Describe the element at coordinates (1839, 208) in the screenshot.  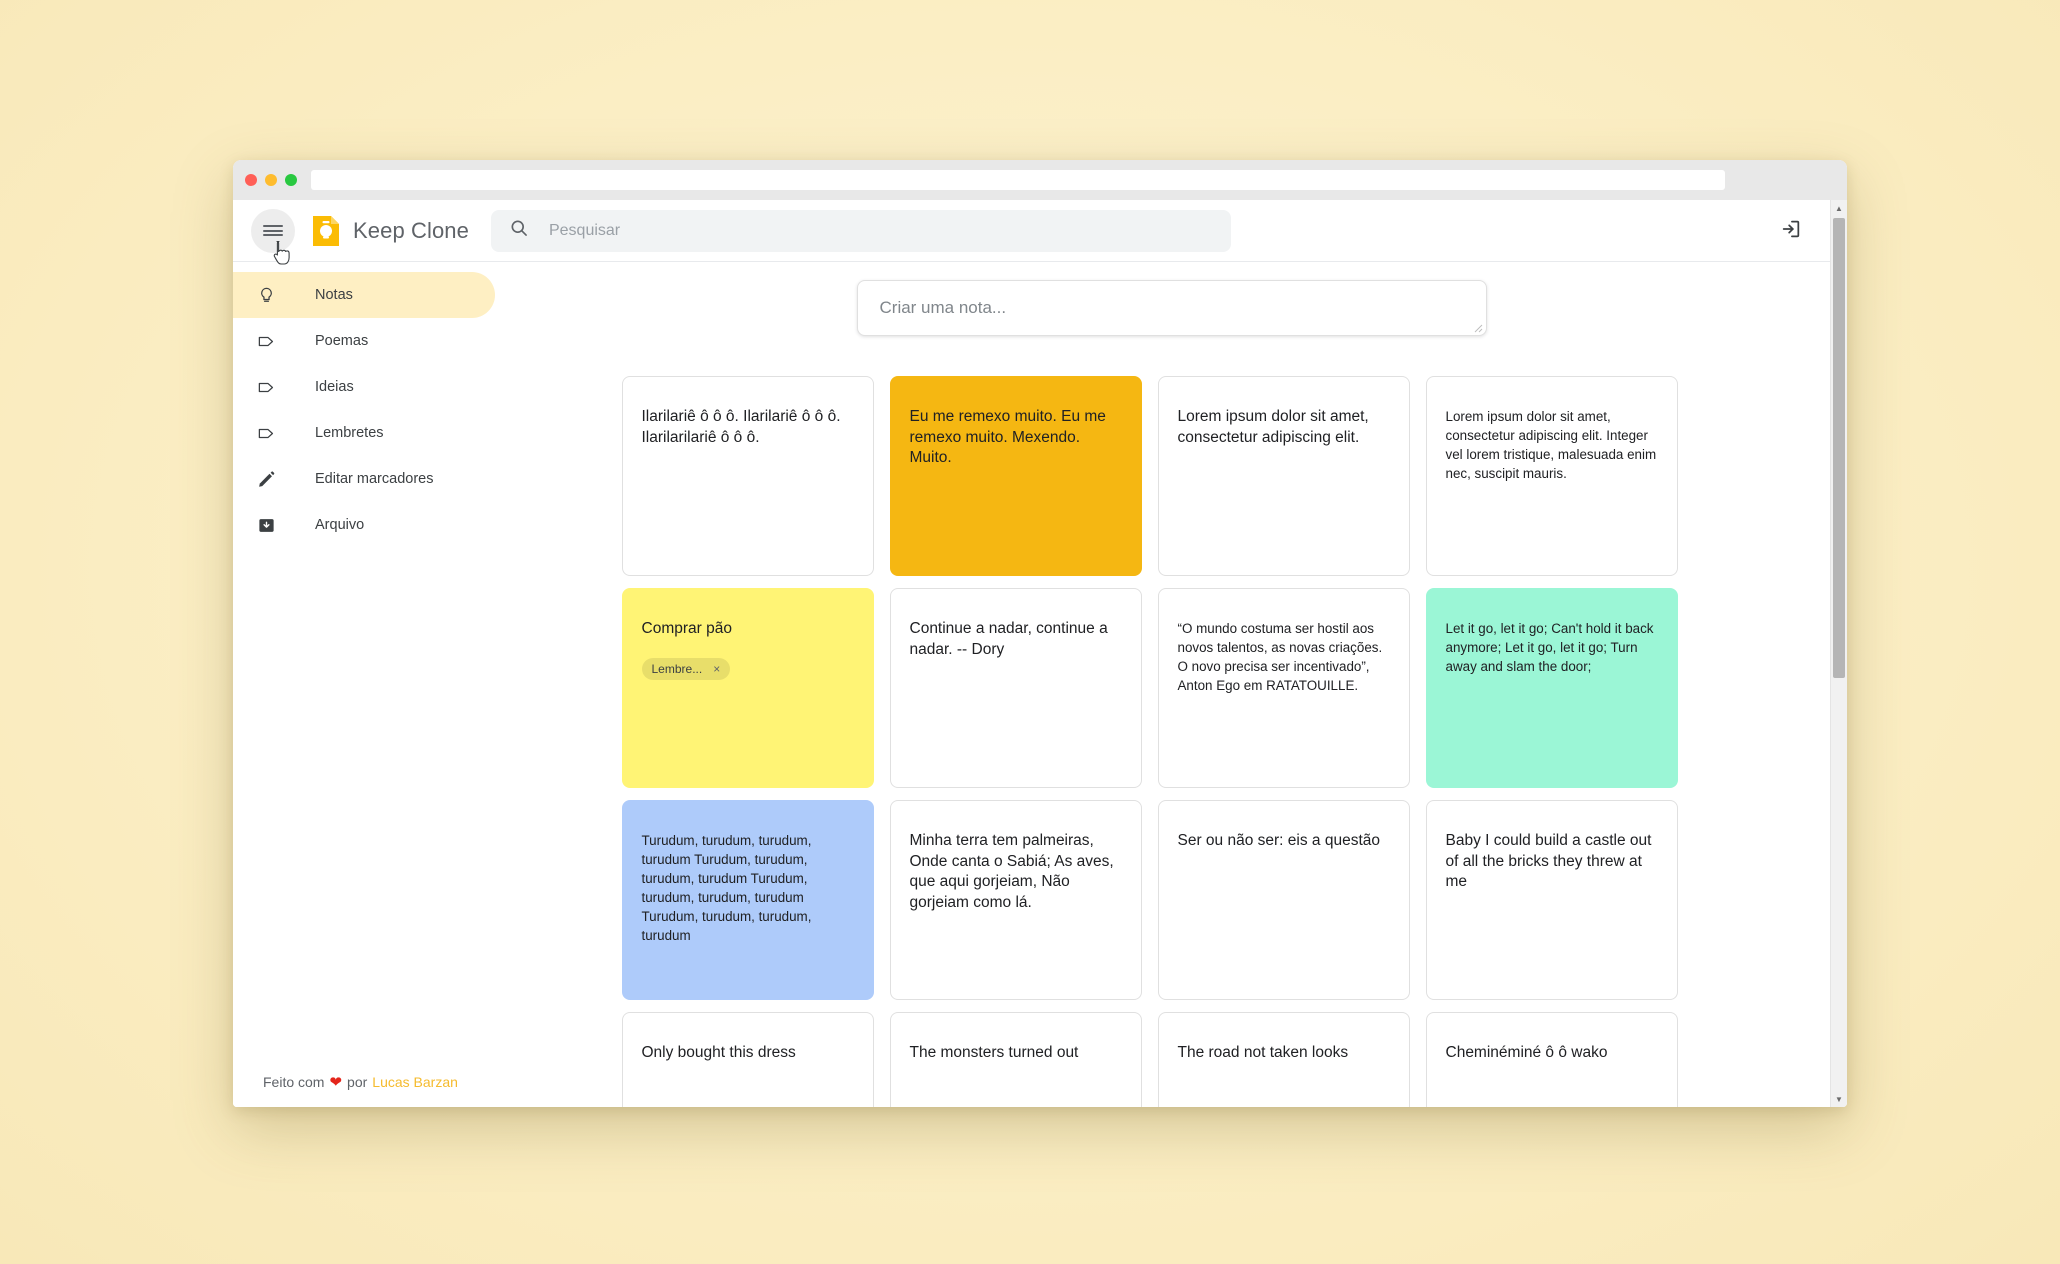
I see `scroll-up-arrow-icon: ▲` at that location.